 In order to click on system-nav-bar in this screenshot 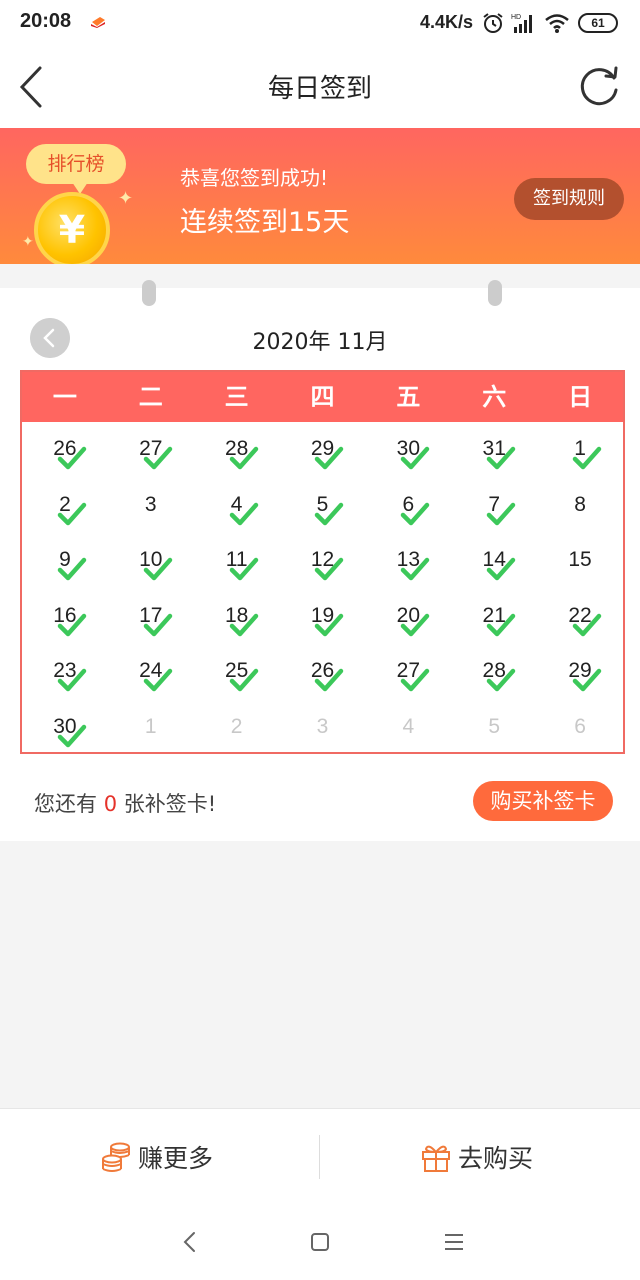, I will do `click(320, 1242)`.